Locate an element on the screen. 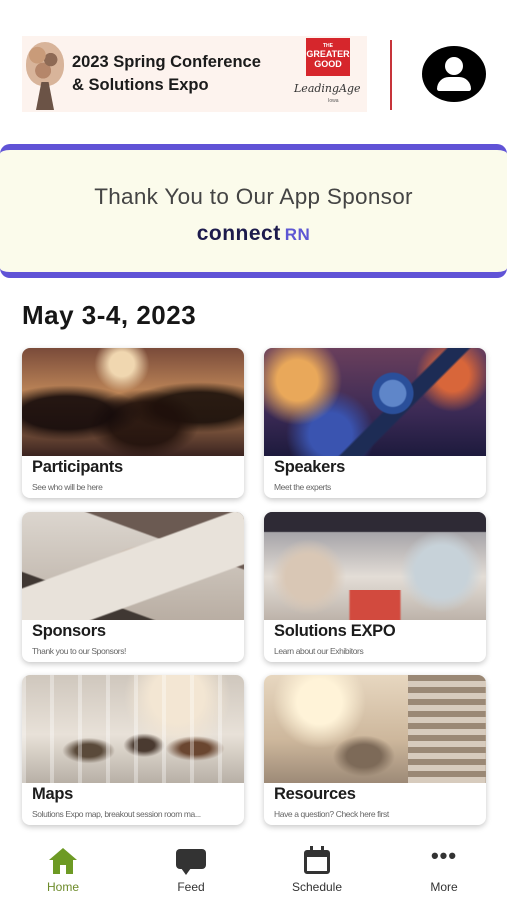 The width and height of the screenshot is (507, 900). tab-home: Home is located at coordinates (63, 872).